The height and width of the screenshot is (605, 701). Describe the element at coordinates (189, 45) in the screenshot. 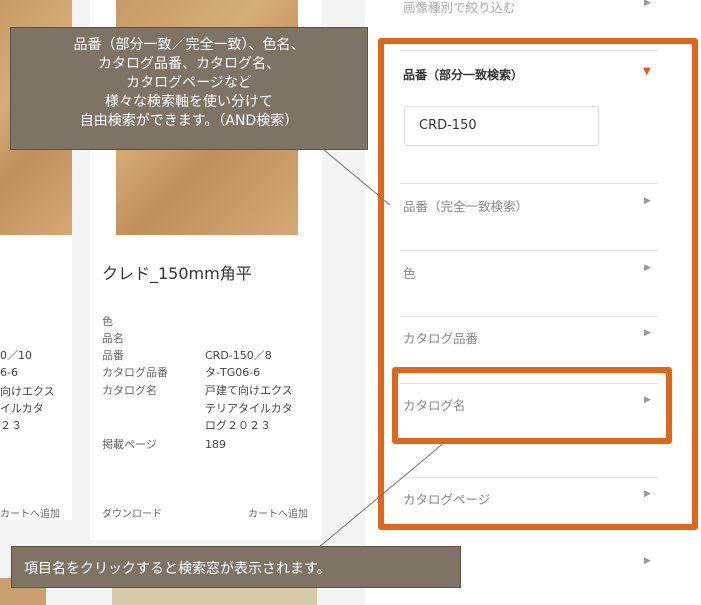

I see `callout-line: 品番（部分一致／完全一致）、色名、` at that location.